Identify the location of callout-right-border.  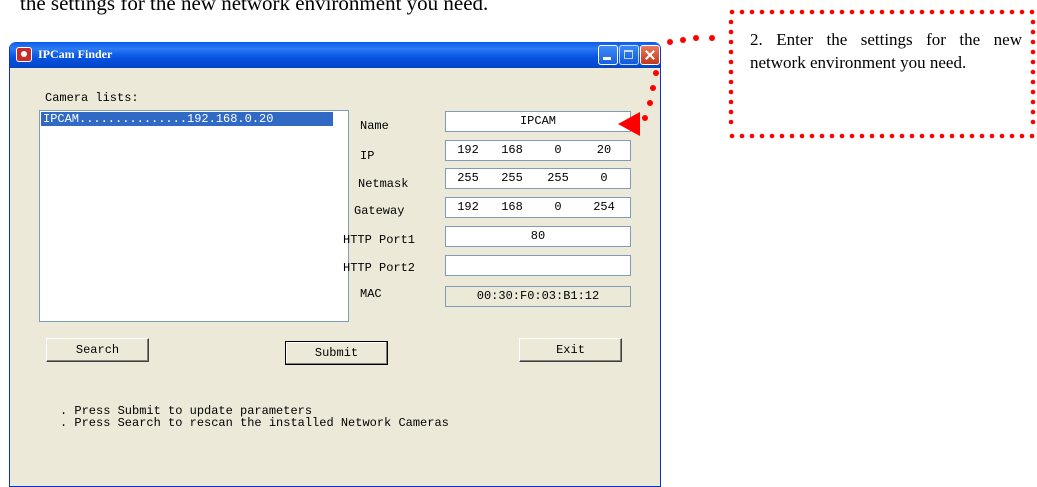
(1033, 72).